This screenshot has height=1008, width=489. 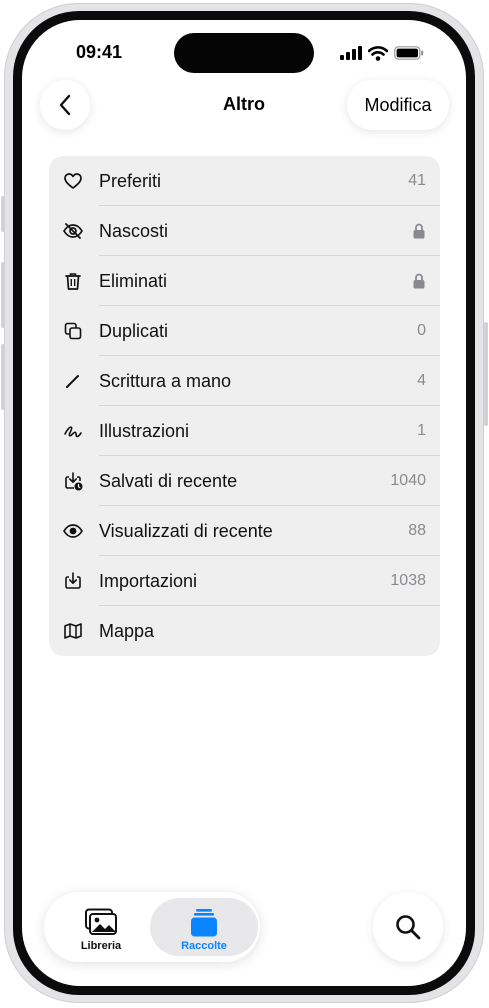 I want to click on tab-bar: Libreria Raccolte, so click(x=152, y=927).